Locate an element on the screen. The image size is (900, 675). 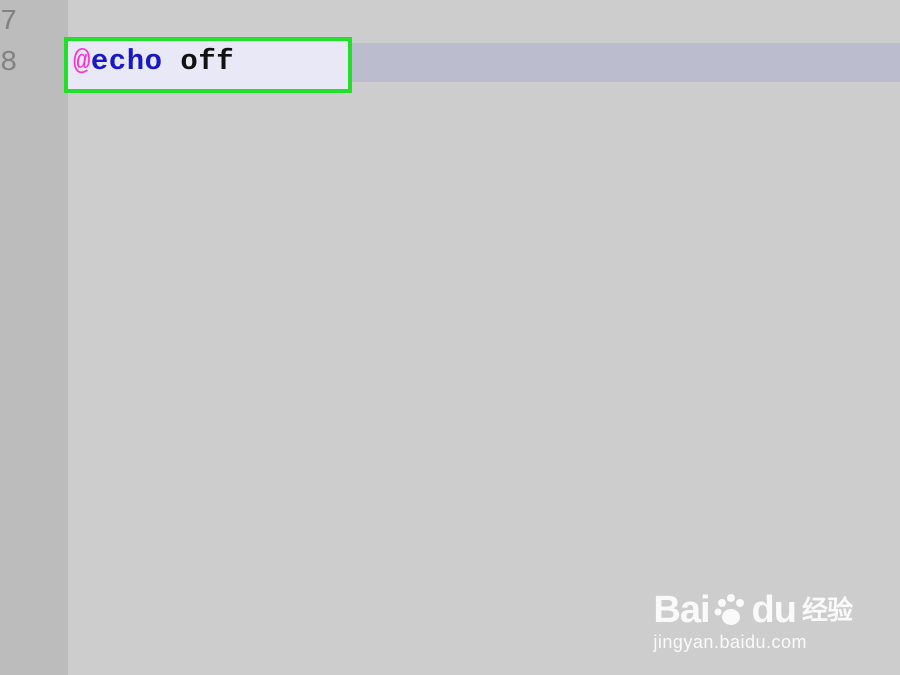
baidu-jingyan-watermark: Bai du 经验 jingyan.baidu.com is located at coordinates (753, 621).